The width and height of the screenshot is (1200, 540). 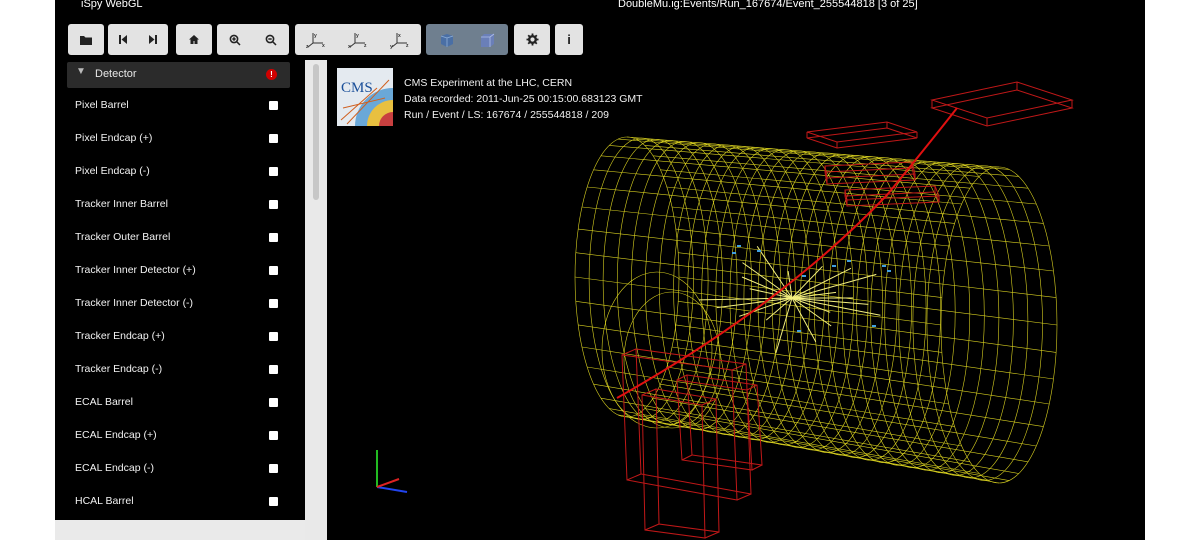 What do you see at coordinates (180, 205) in the screenshot?
I see `detector-item: Tracker Inner Barrel` at bounding box center [180, 205].